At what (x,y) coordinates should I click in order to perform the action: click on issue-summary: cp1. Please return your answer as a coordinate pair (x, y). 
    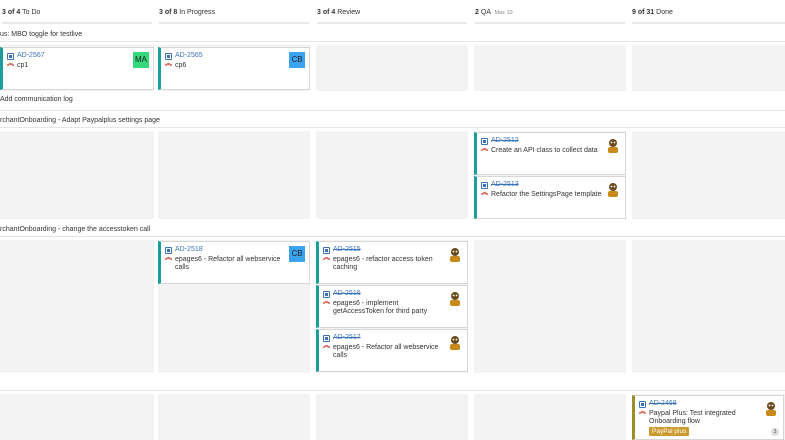
    Looking at the image, I should click on (23, 65).